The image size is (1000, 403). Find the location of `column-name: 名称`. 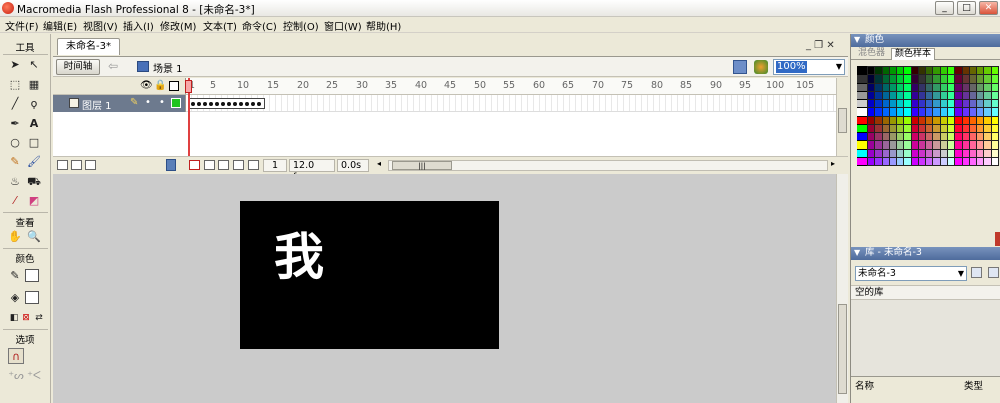

column-name: 名称 is located at coordinates (864, 385).